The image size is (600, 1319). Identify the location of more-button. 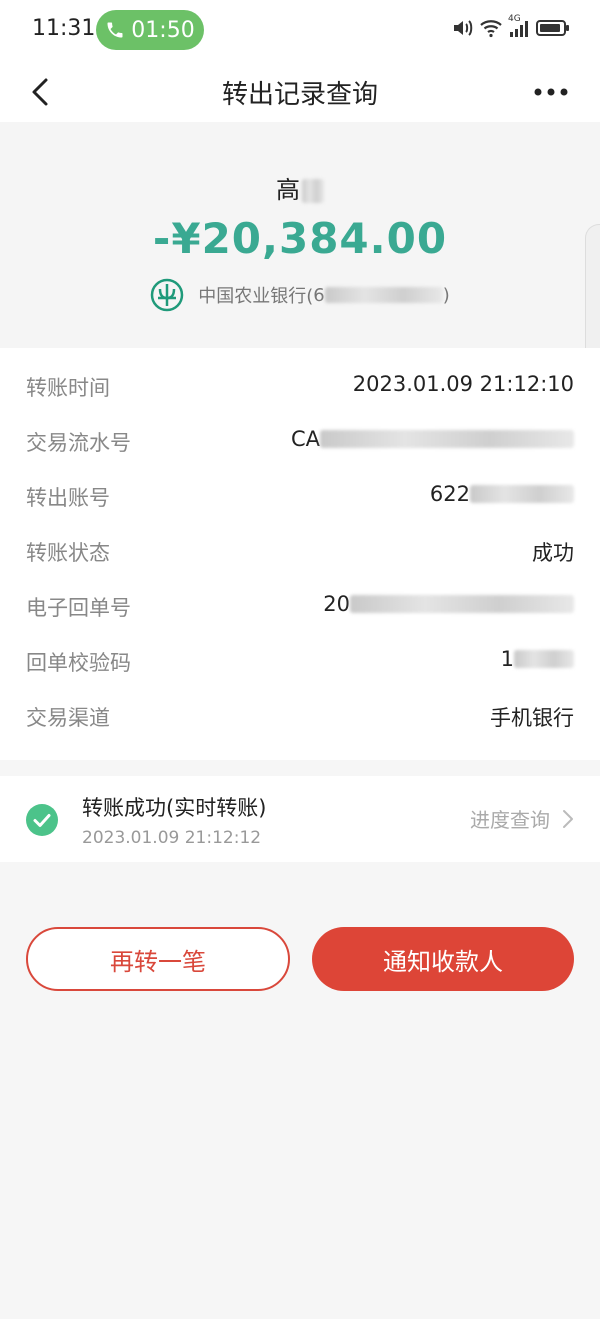
(551, 92).